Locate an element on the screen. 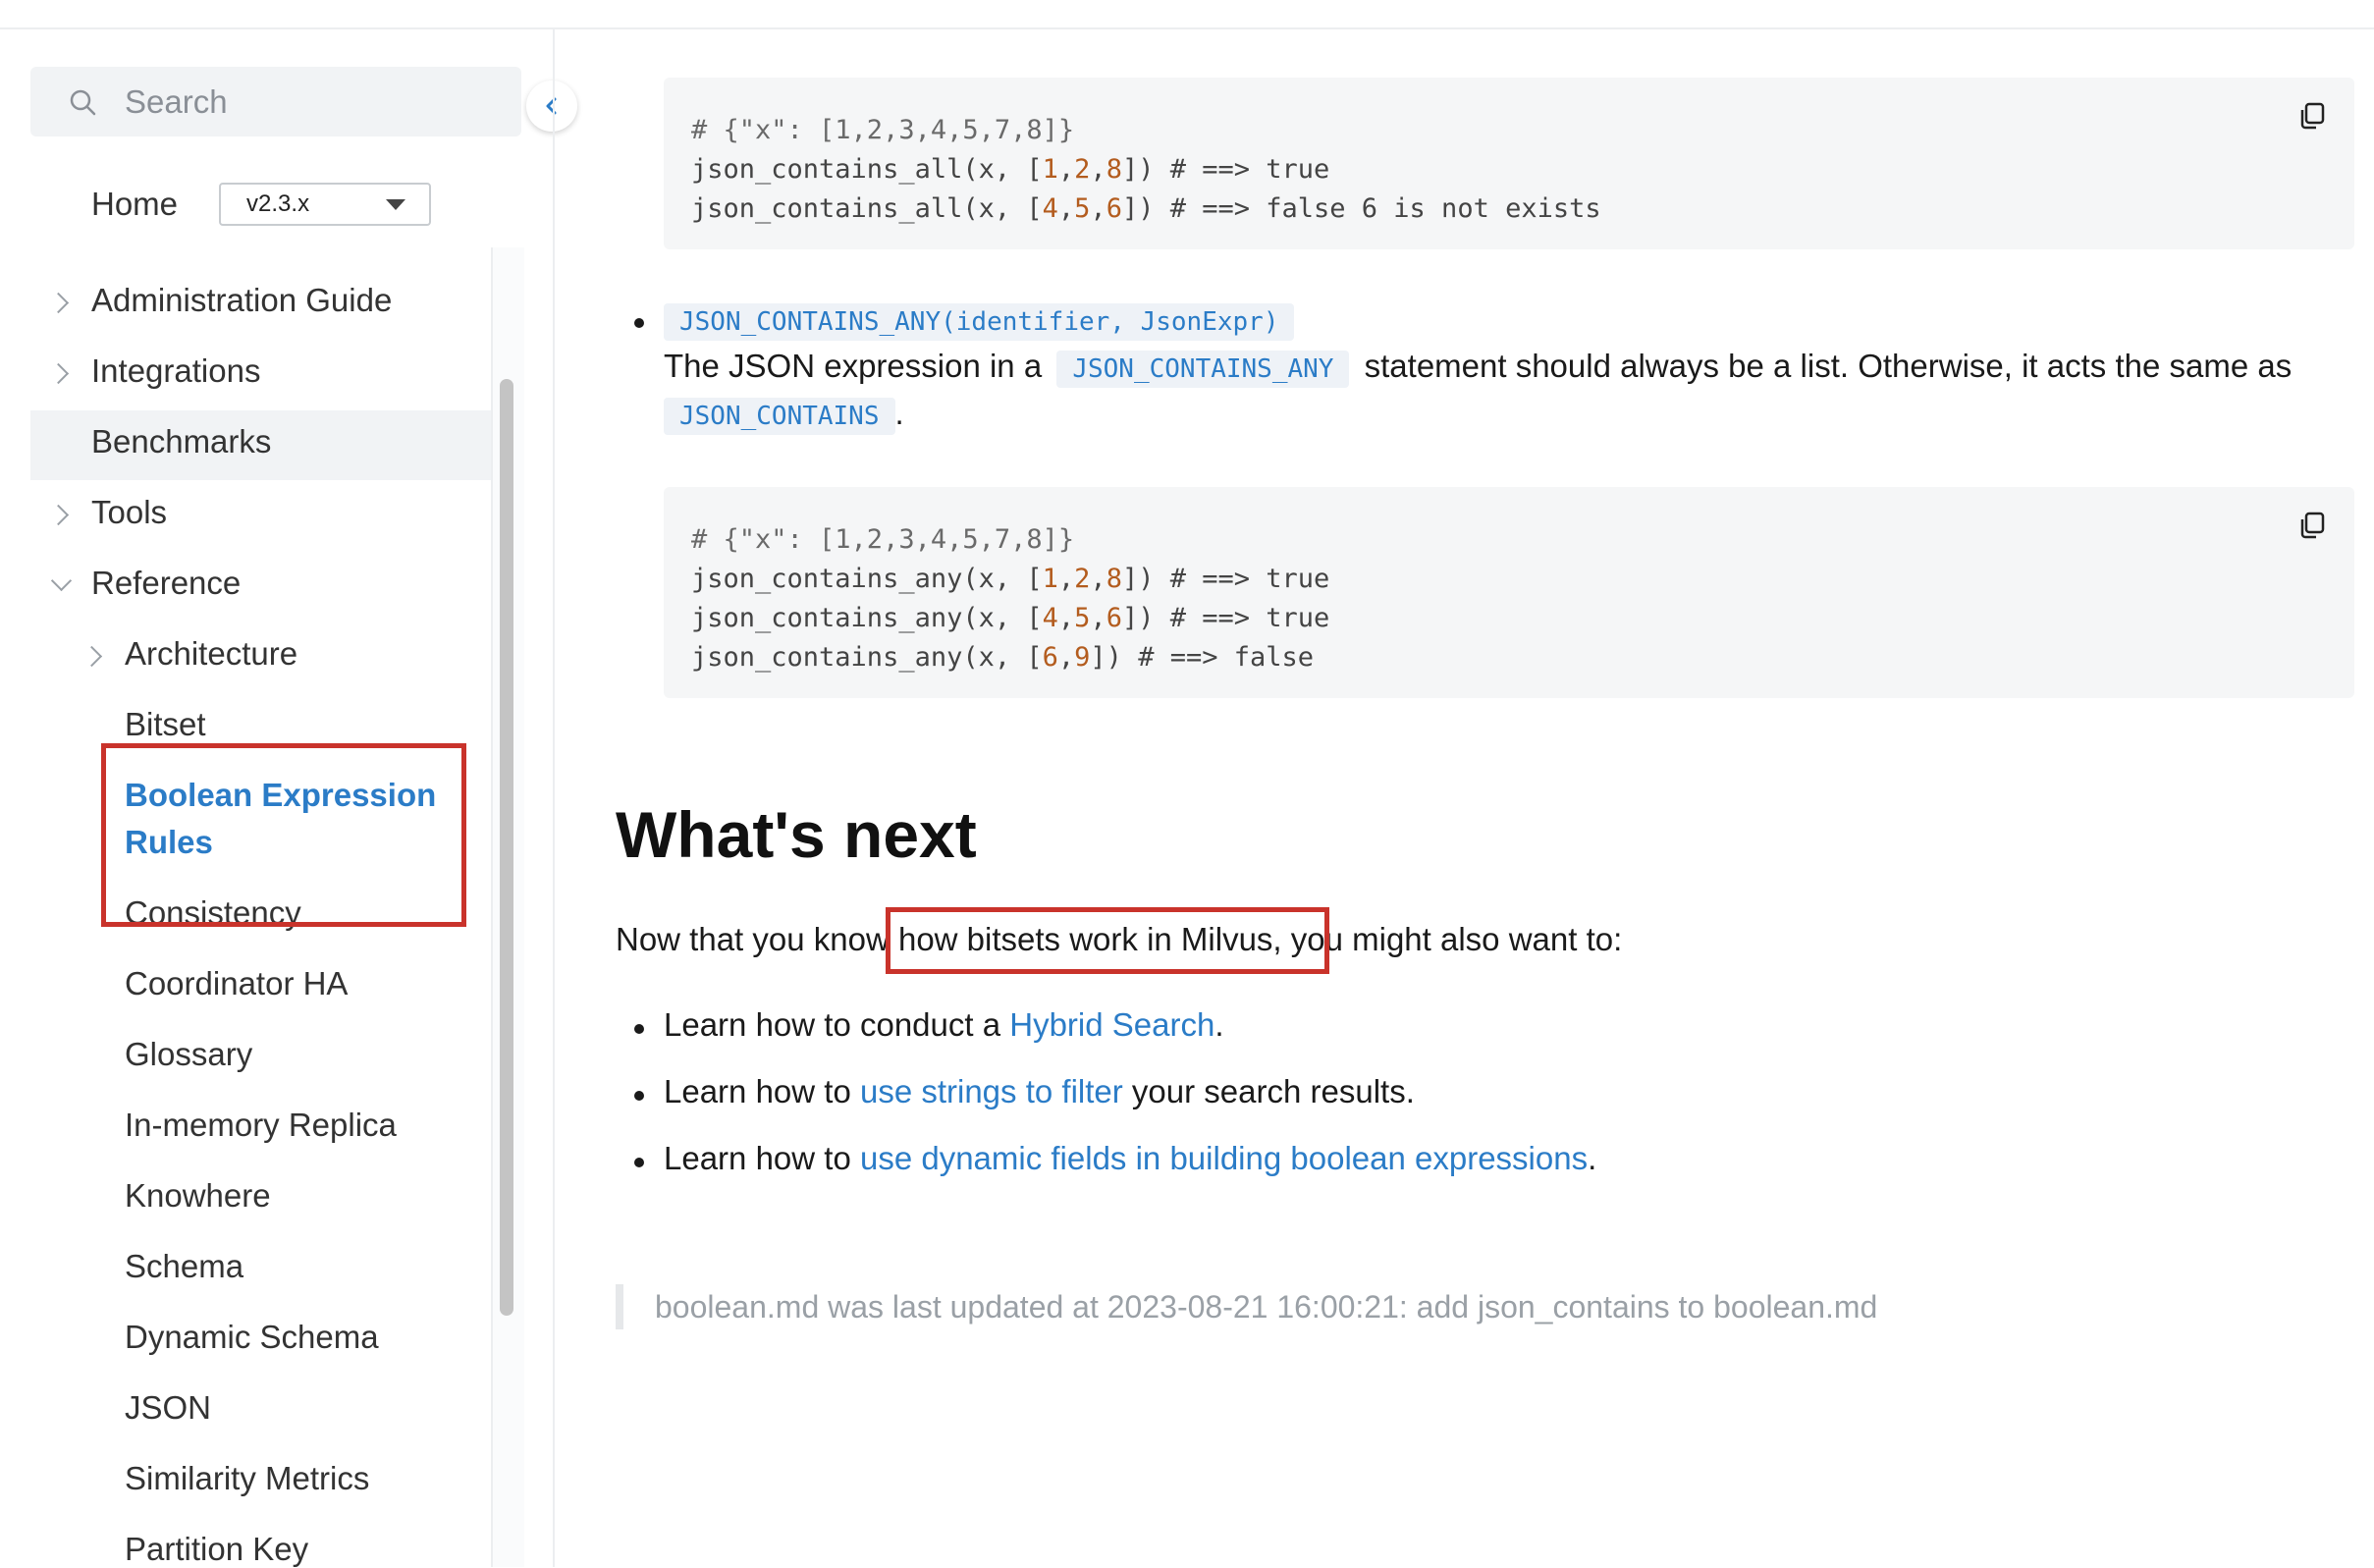 This screenshot has height=1568, width=2374. code-line: json_contains_all(x, [1,2,8]) # ==> true is located at coordinates (1011, 169).